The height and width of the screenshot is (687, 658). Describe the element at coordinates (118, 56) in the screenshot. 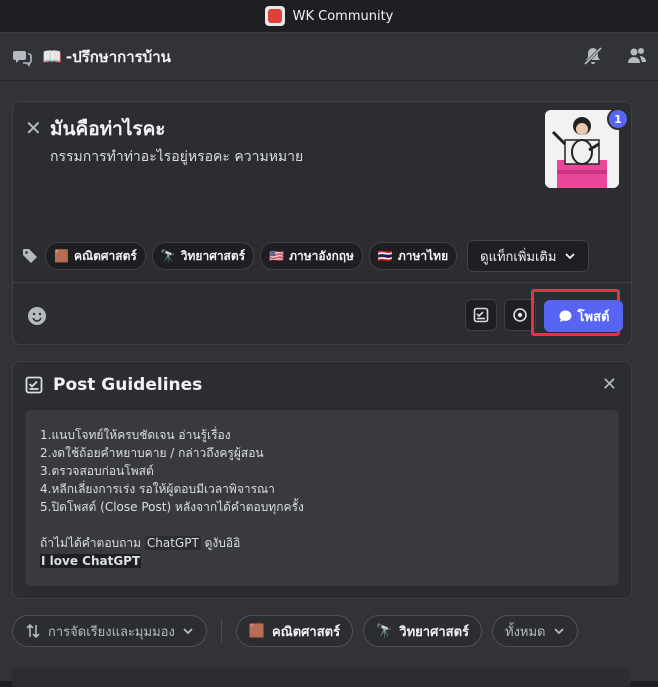

I see `channel-name: -ปรึกษาการบ้าน` at that location.